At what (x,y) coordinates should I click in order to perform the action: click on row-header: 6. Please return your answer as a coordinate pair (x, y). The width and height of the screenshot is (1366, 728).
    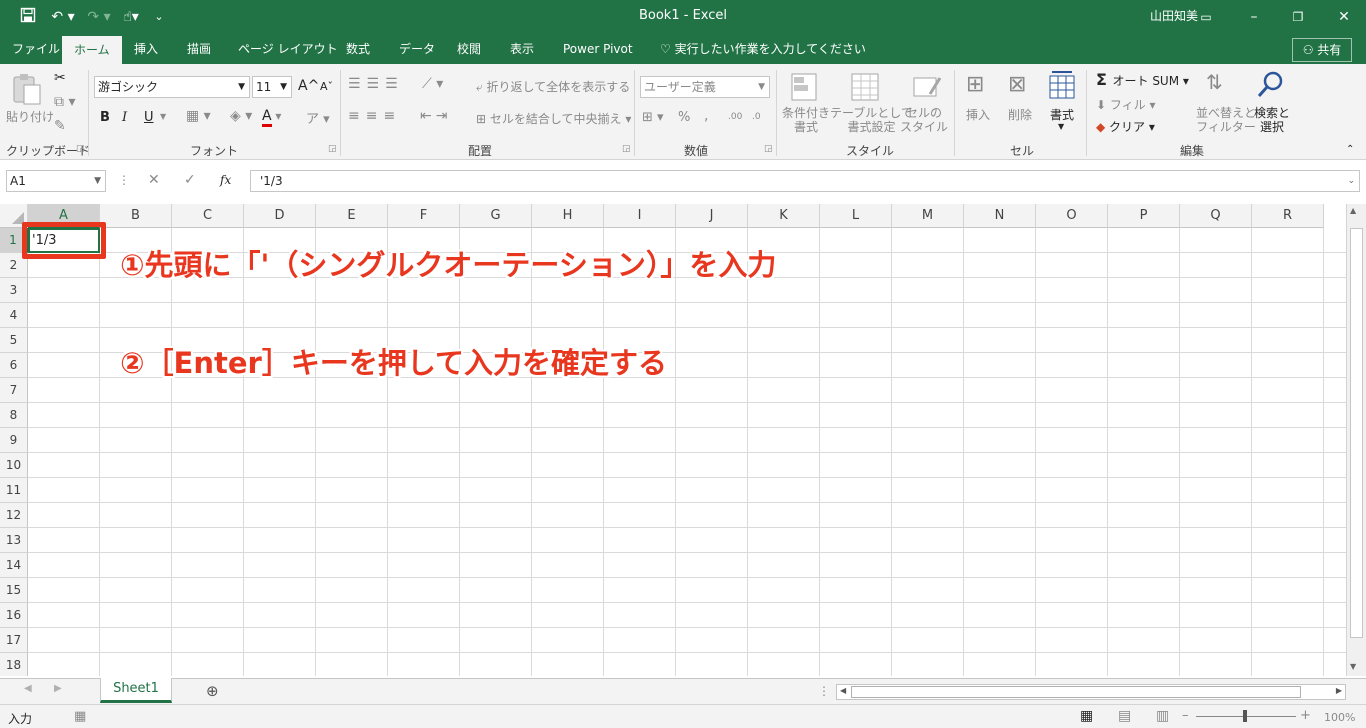
    Looking at the image, I should click on (14, 365).